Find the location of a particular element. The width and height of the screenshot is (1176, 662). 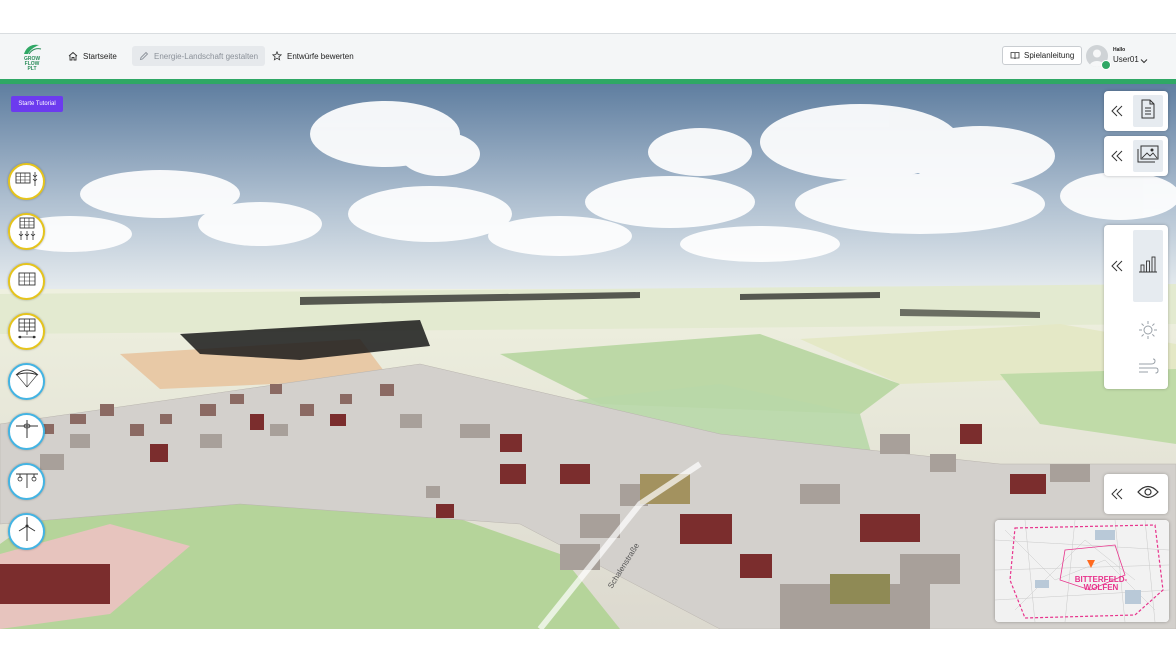

wind-turbine-icon is located at coordinates (27, 531).